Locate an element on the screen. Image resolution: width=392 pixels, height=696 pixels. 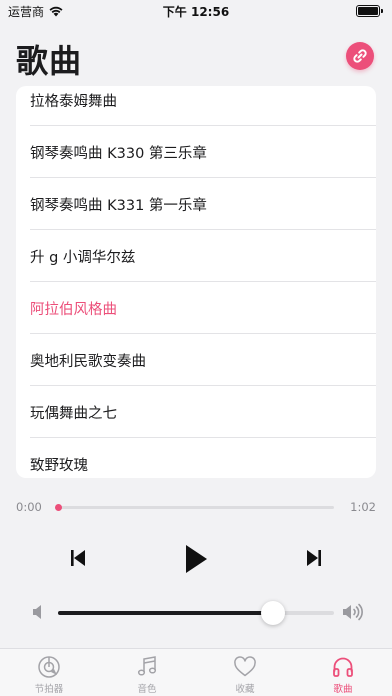
volume-slider is located at coordinates (196, 613).